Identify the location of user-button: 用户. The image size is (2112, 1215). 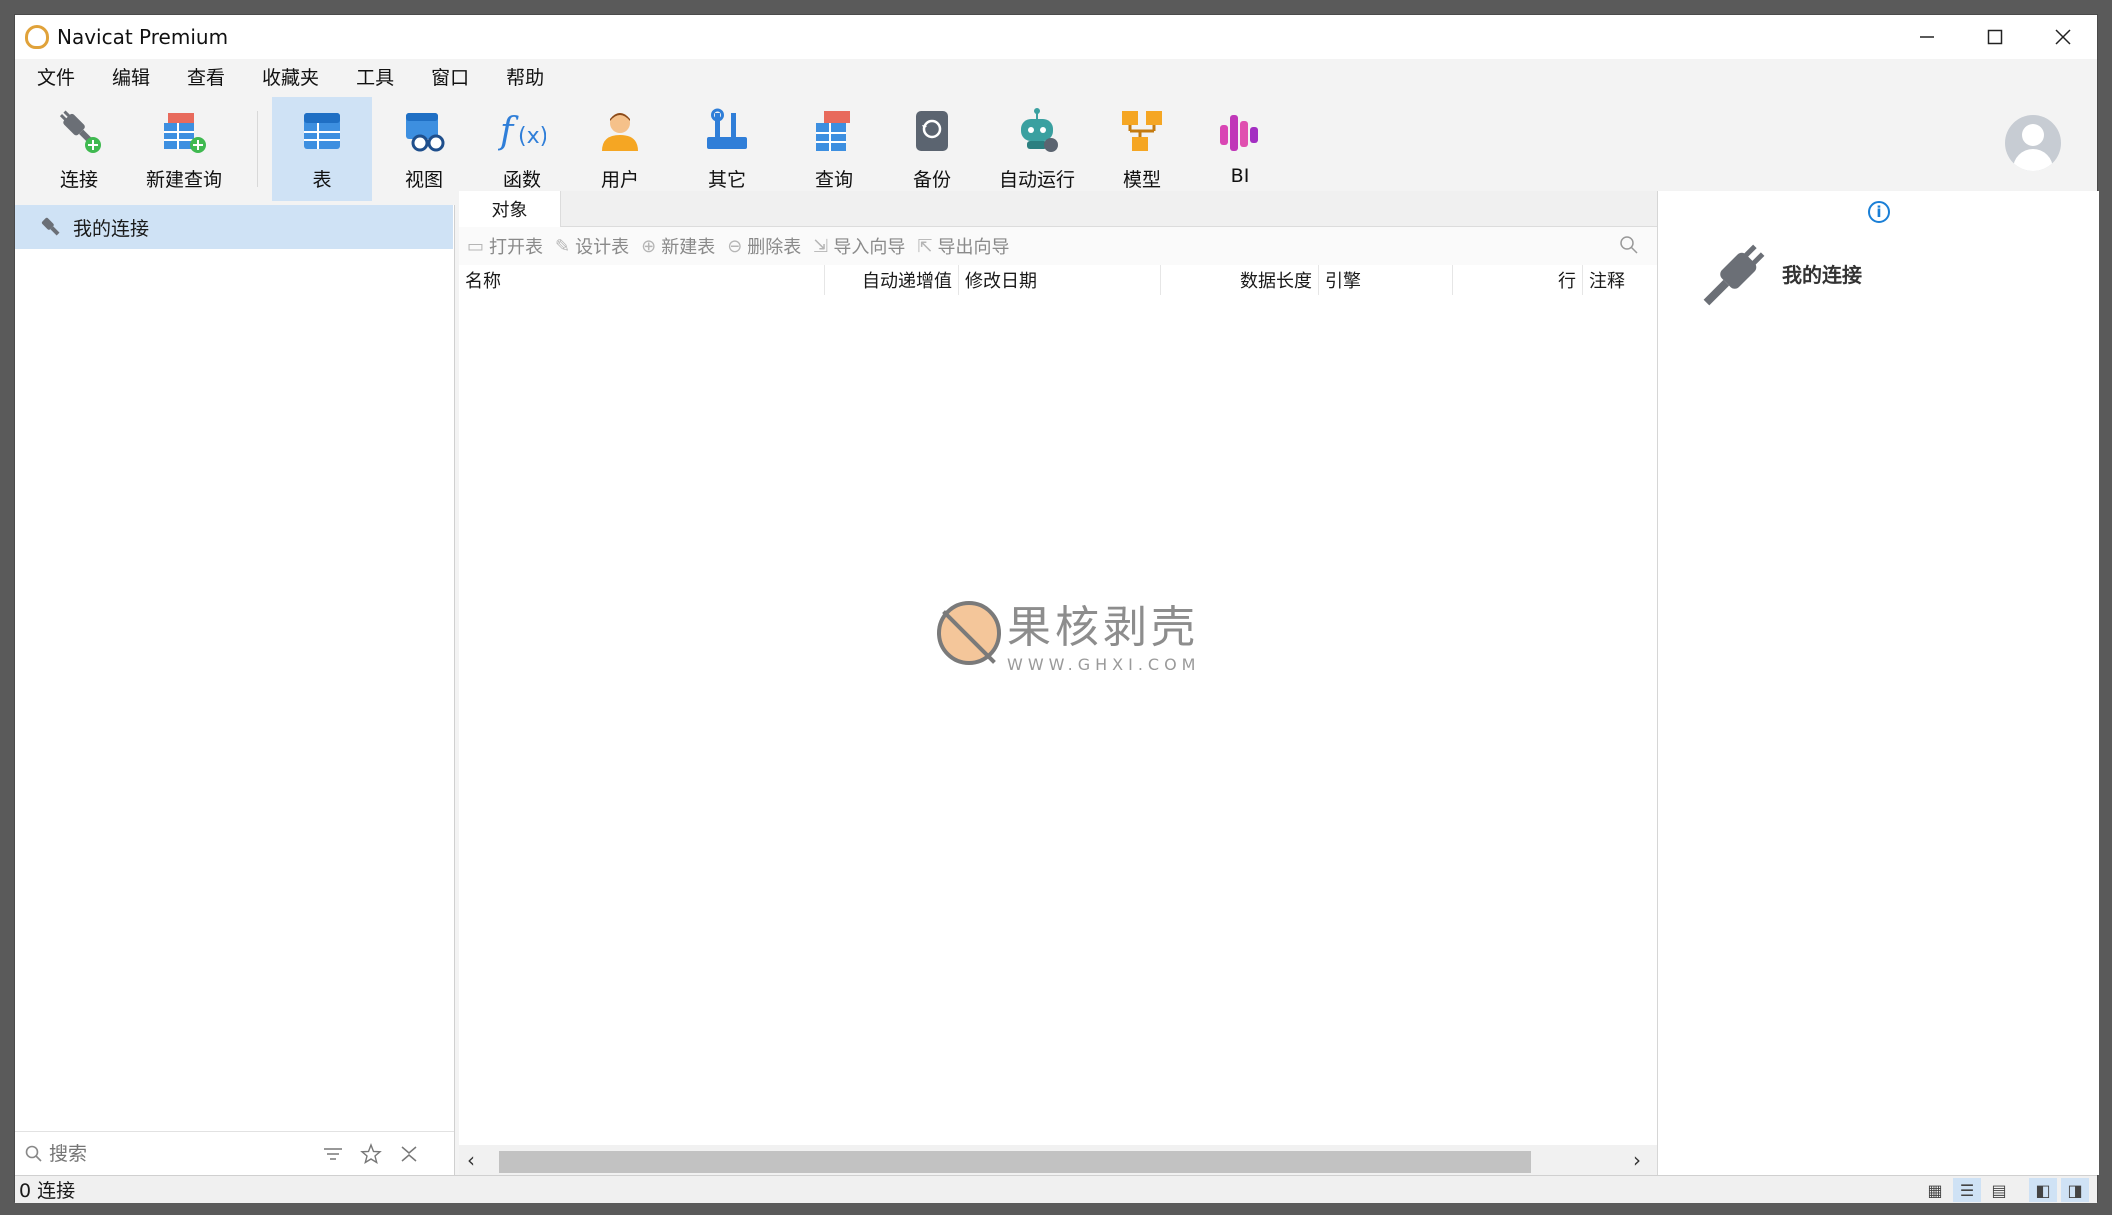
(620, 149).